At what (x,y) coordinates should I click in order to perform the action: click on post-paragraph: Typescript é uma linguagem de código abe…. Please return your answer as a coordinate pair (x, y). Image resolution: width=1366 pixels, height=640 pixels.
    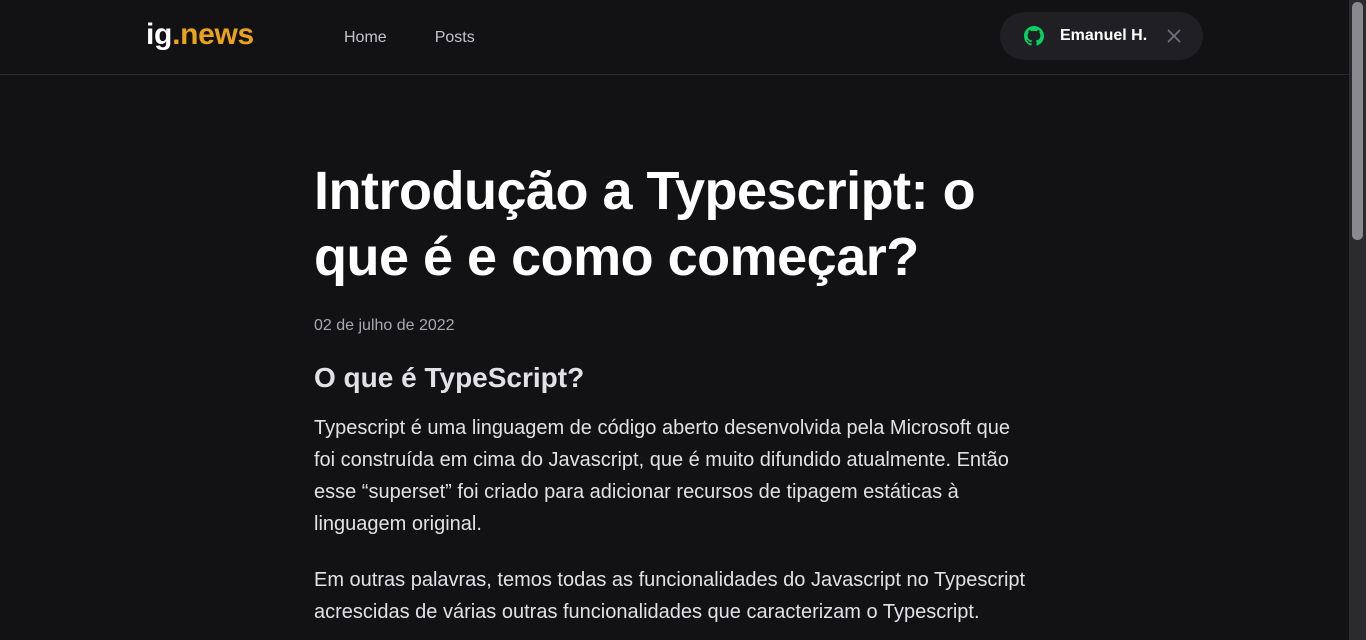
    Looking at the image, I should click on (662, 476).